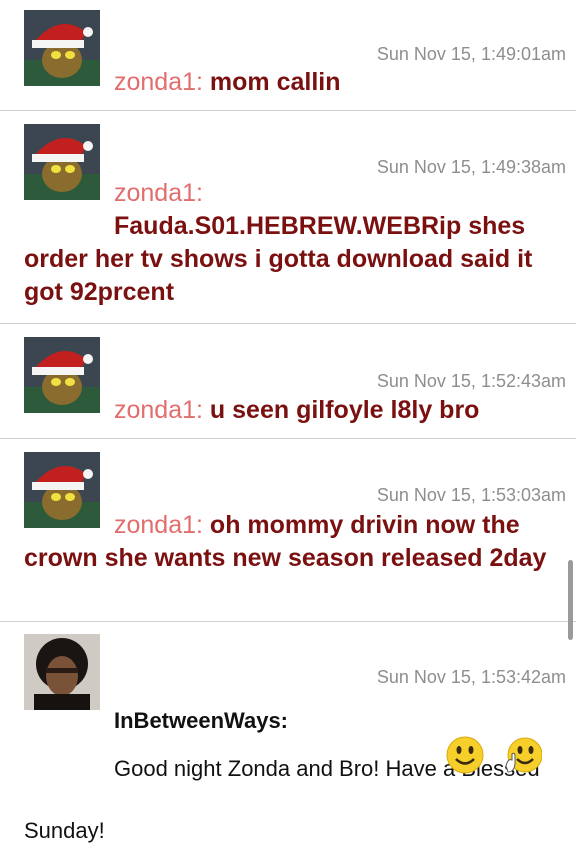  Describe the element at coordinates (288, 55) in the screenshot. I see `message-1: Sun Nov 15, 1:49:01am zonda1: mom callin` at that location.